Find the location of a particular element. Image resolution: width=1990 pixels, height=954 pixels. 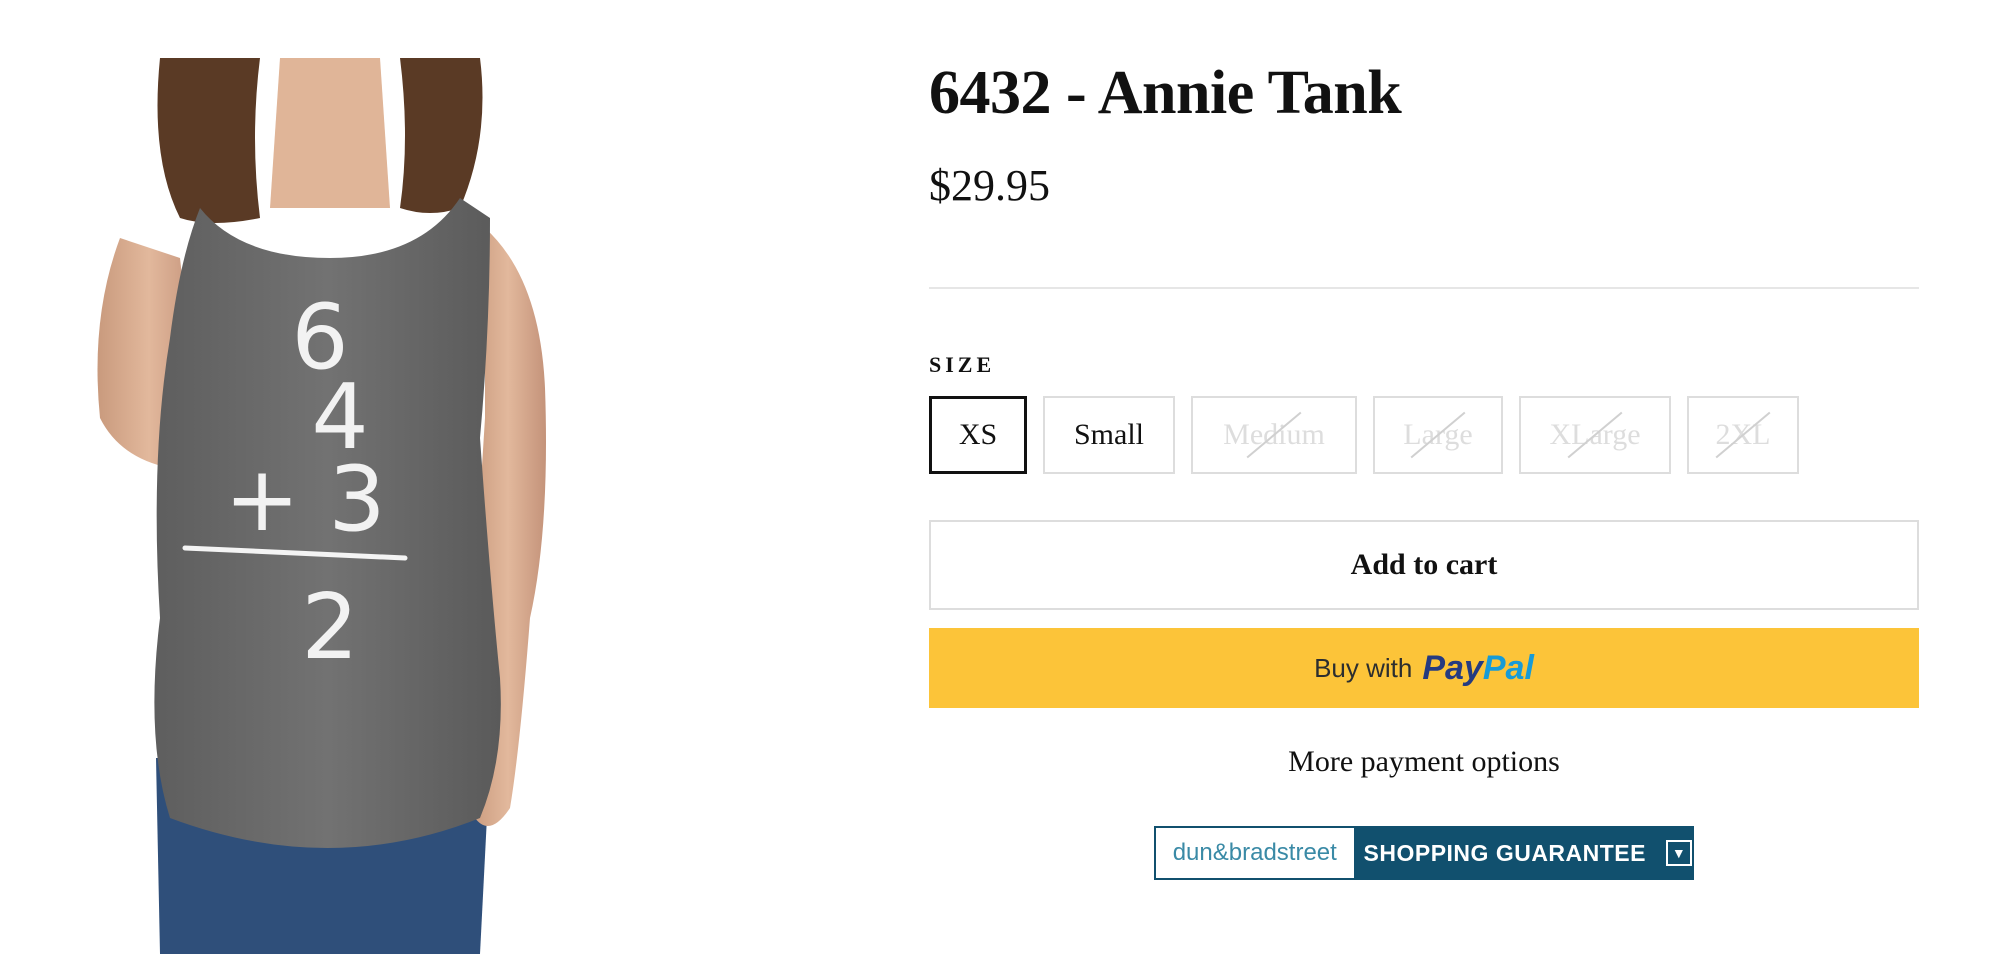

size-option-label: Medium is located at coordinates (1274, 434).